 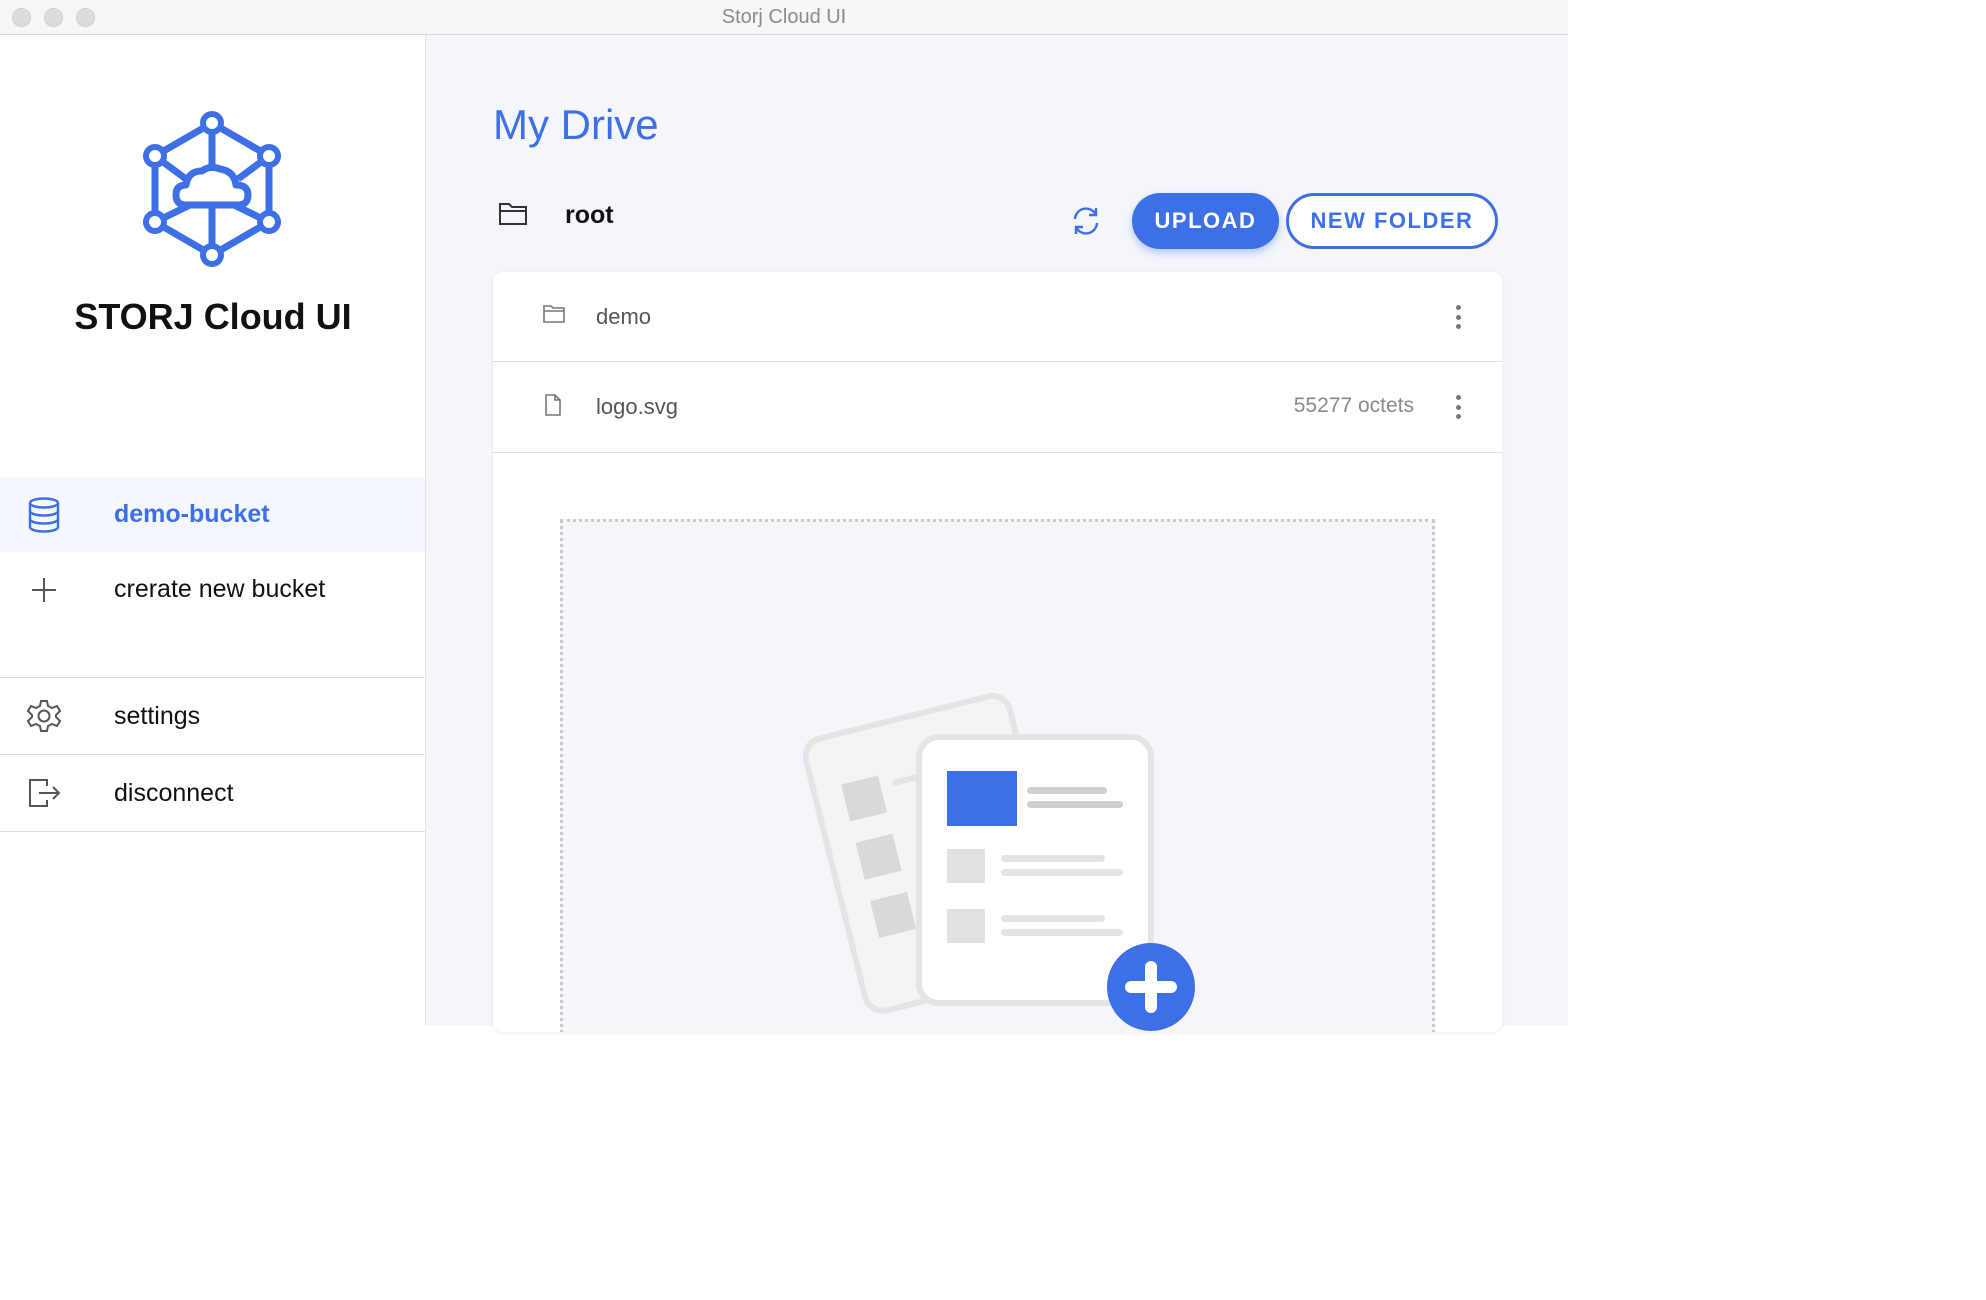 What do you see at coordinates (220, 589) in the screenshot?
I see `sidebar-item-label: crerate new bucket` at bounding box center [220, 589].